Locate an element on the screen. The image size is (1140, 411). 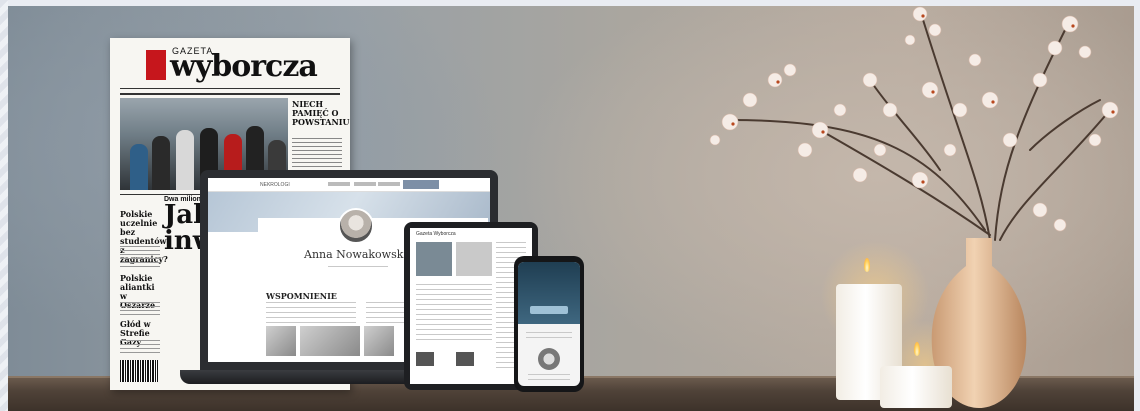
smartphone is located at coordinates (549, 324).